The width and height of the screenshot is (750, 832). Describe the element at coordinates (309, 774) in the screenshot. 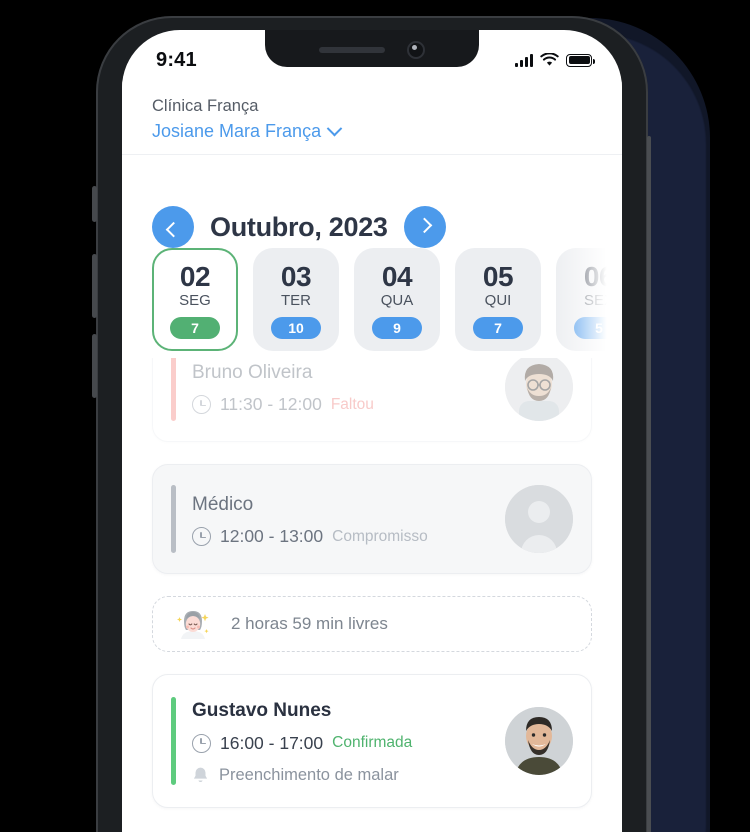

I see `appointment-note: Preenchimento de malar` at that location.